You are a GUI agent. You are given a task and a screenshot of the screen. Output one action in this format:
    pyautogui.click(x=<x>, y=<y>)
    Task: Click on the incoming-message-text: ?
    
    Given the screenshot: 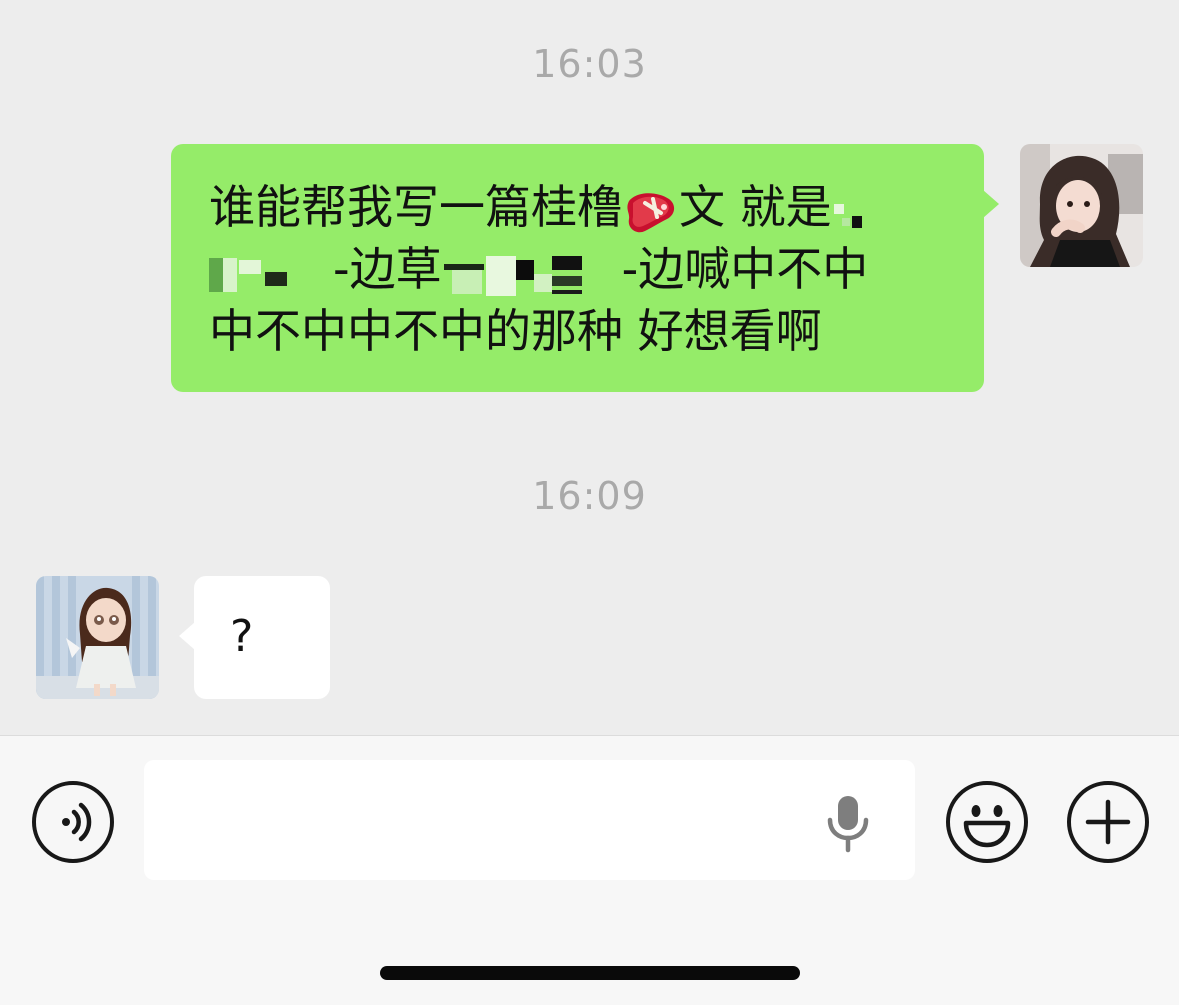 What is the action you would take?
    pyautogui.click(x=242, y=636)
    